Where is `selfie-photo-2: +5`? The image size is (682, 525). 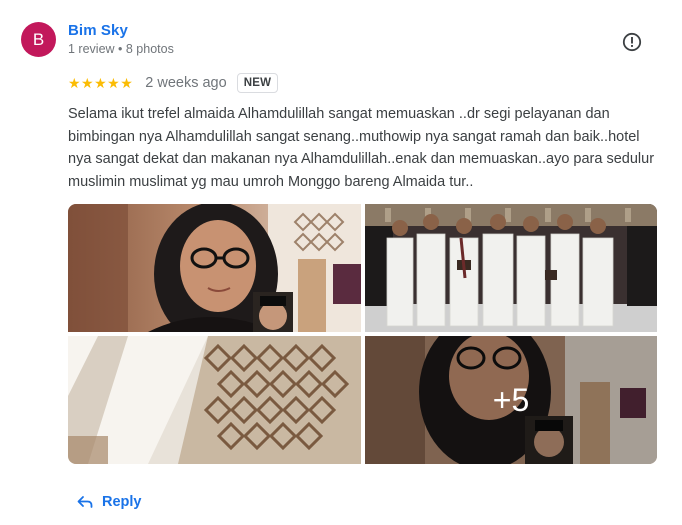
selfie-photo-2: +5 is located at coordinates (511, 400).